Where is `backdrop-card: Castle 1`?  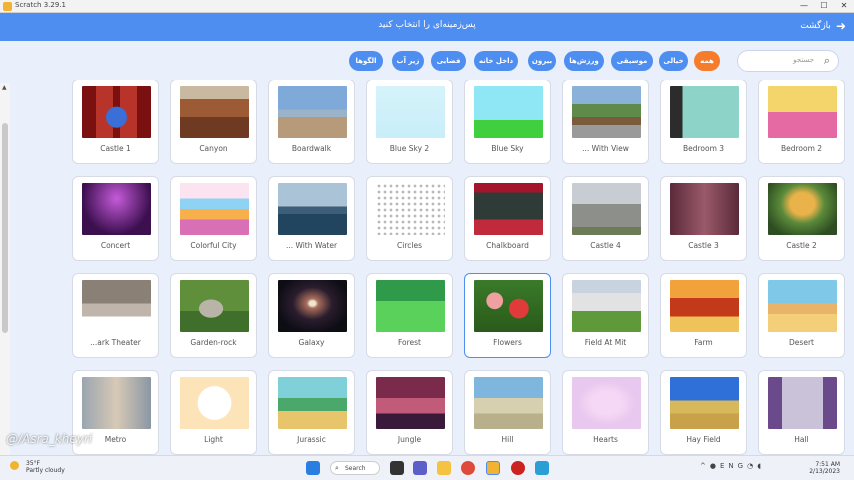 backdrop-card: Castle 1 is located at coordinates (115, 122).